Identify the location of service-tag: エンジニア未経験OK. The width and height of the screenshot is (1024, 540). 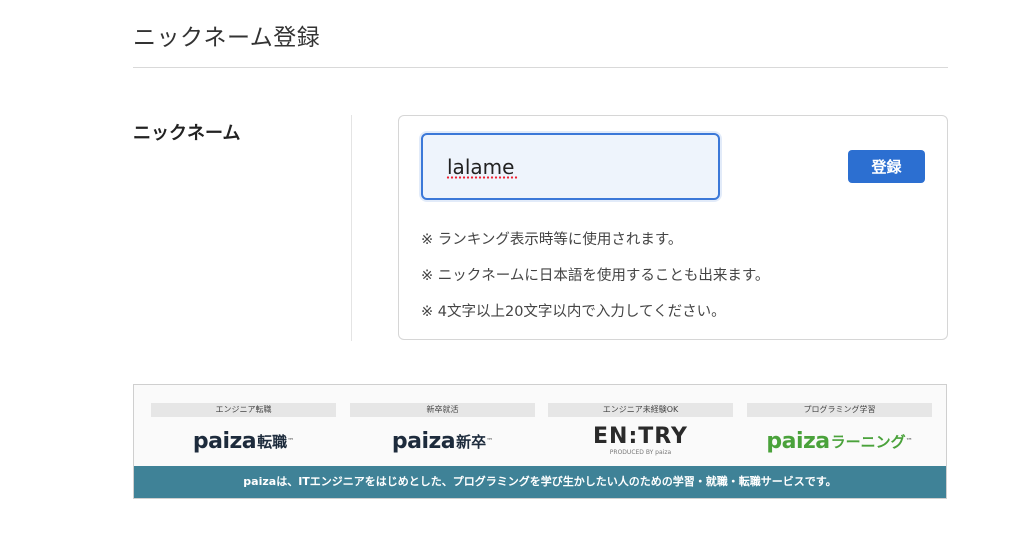
(640, 410).